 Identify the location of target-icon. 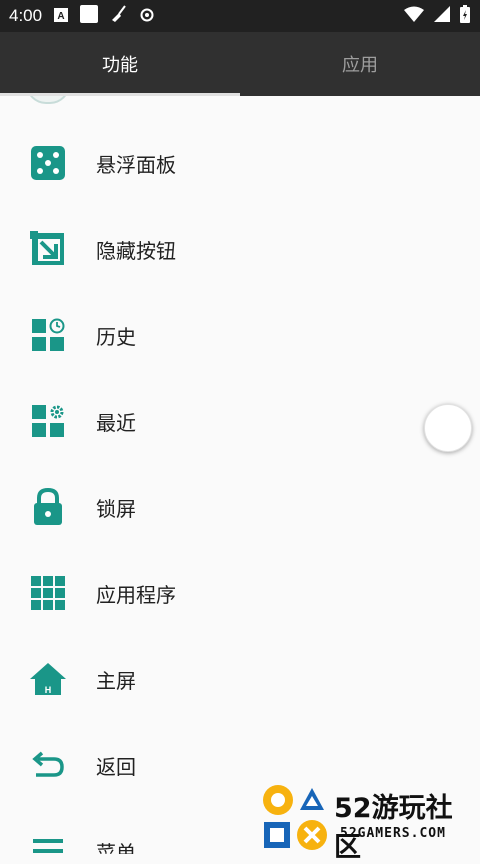
(147, 16).